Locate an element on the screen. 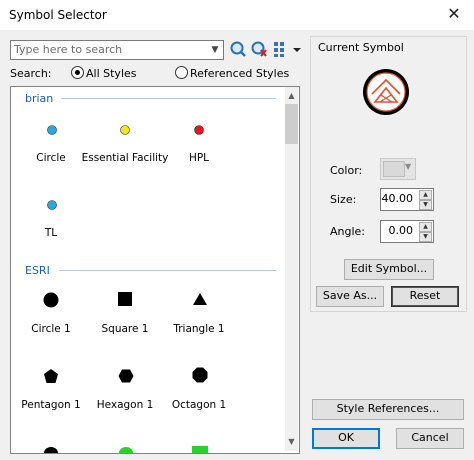 The image size is (474, 460). search-combobox: ▼ is located at coordinates (117, 50).